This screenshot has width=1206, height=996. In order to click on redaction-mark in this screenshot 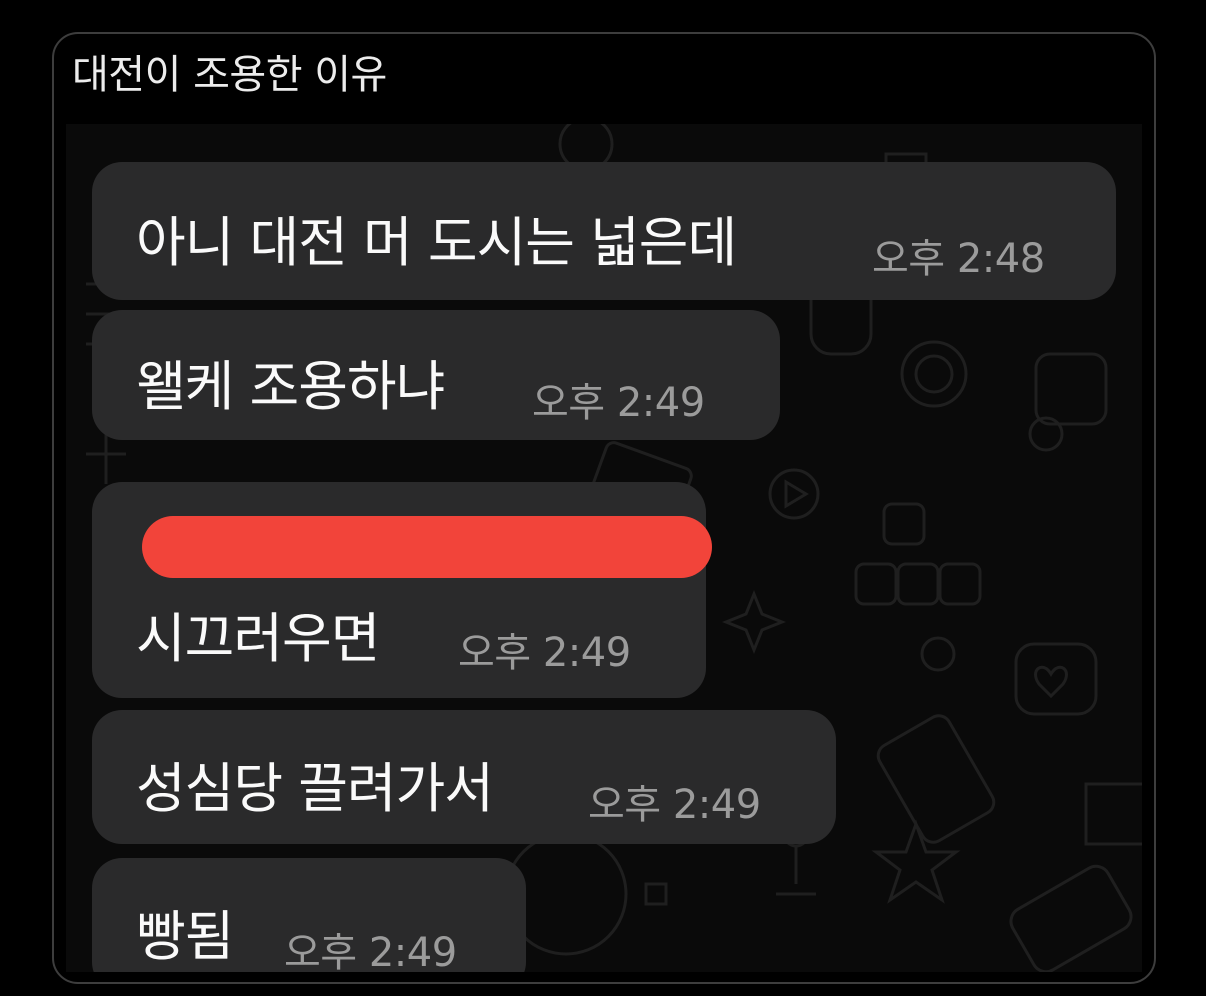, I will do `click(427, 547)`.